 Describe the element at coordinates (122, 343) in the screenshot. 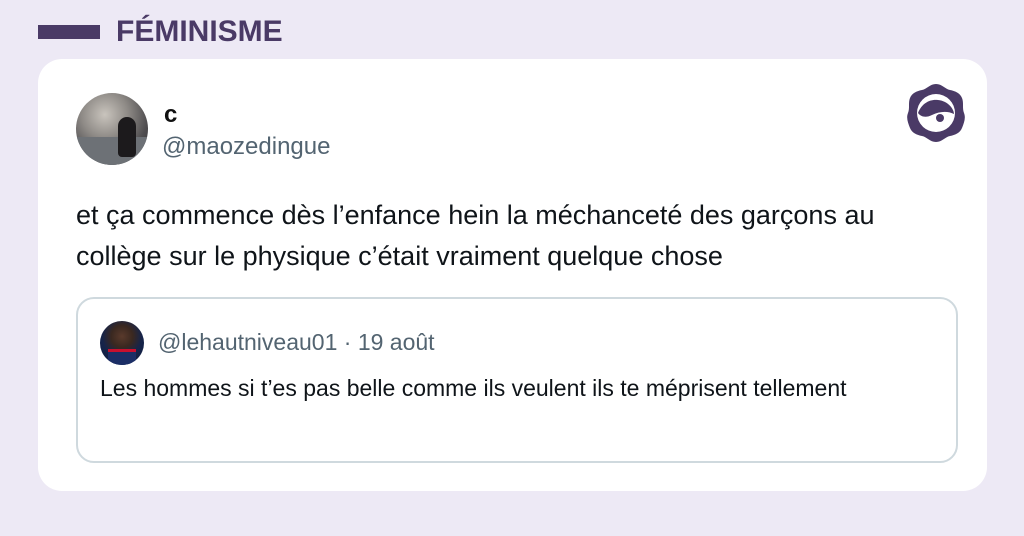

I see `quoted-avatar` at that location.